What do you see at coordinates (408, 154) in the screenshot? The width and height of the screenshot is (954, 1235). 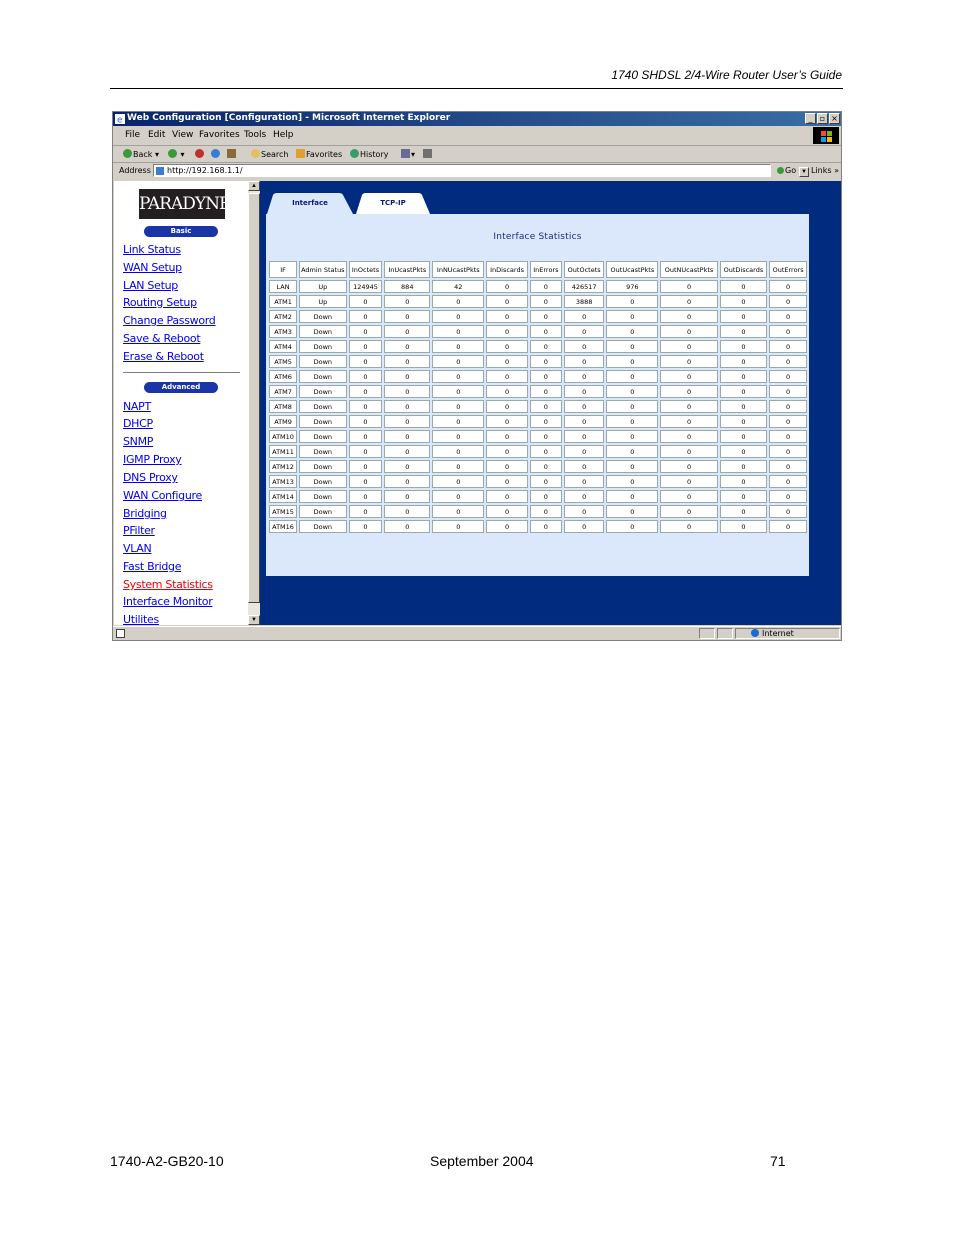 I see `mail-button: ▾` at bounding box center [408, 154].